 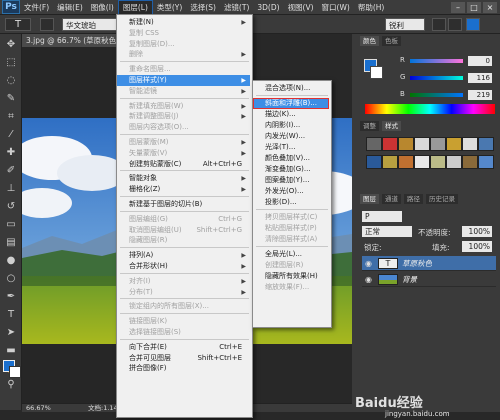 I want to click on menu-1: 编辑(E), so click(x=70, y=7).